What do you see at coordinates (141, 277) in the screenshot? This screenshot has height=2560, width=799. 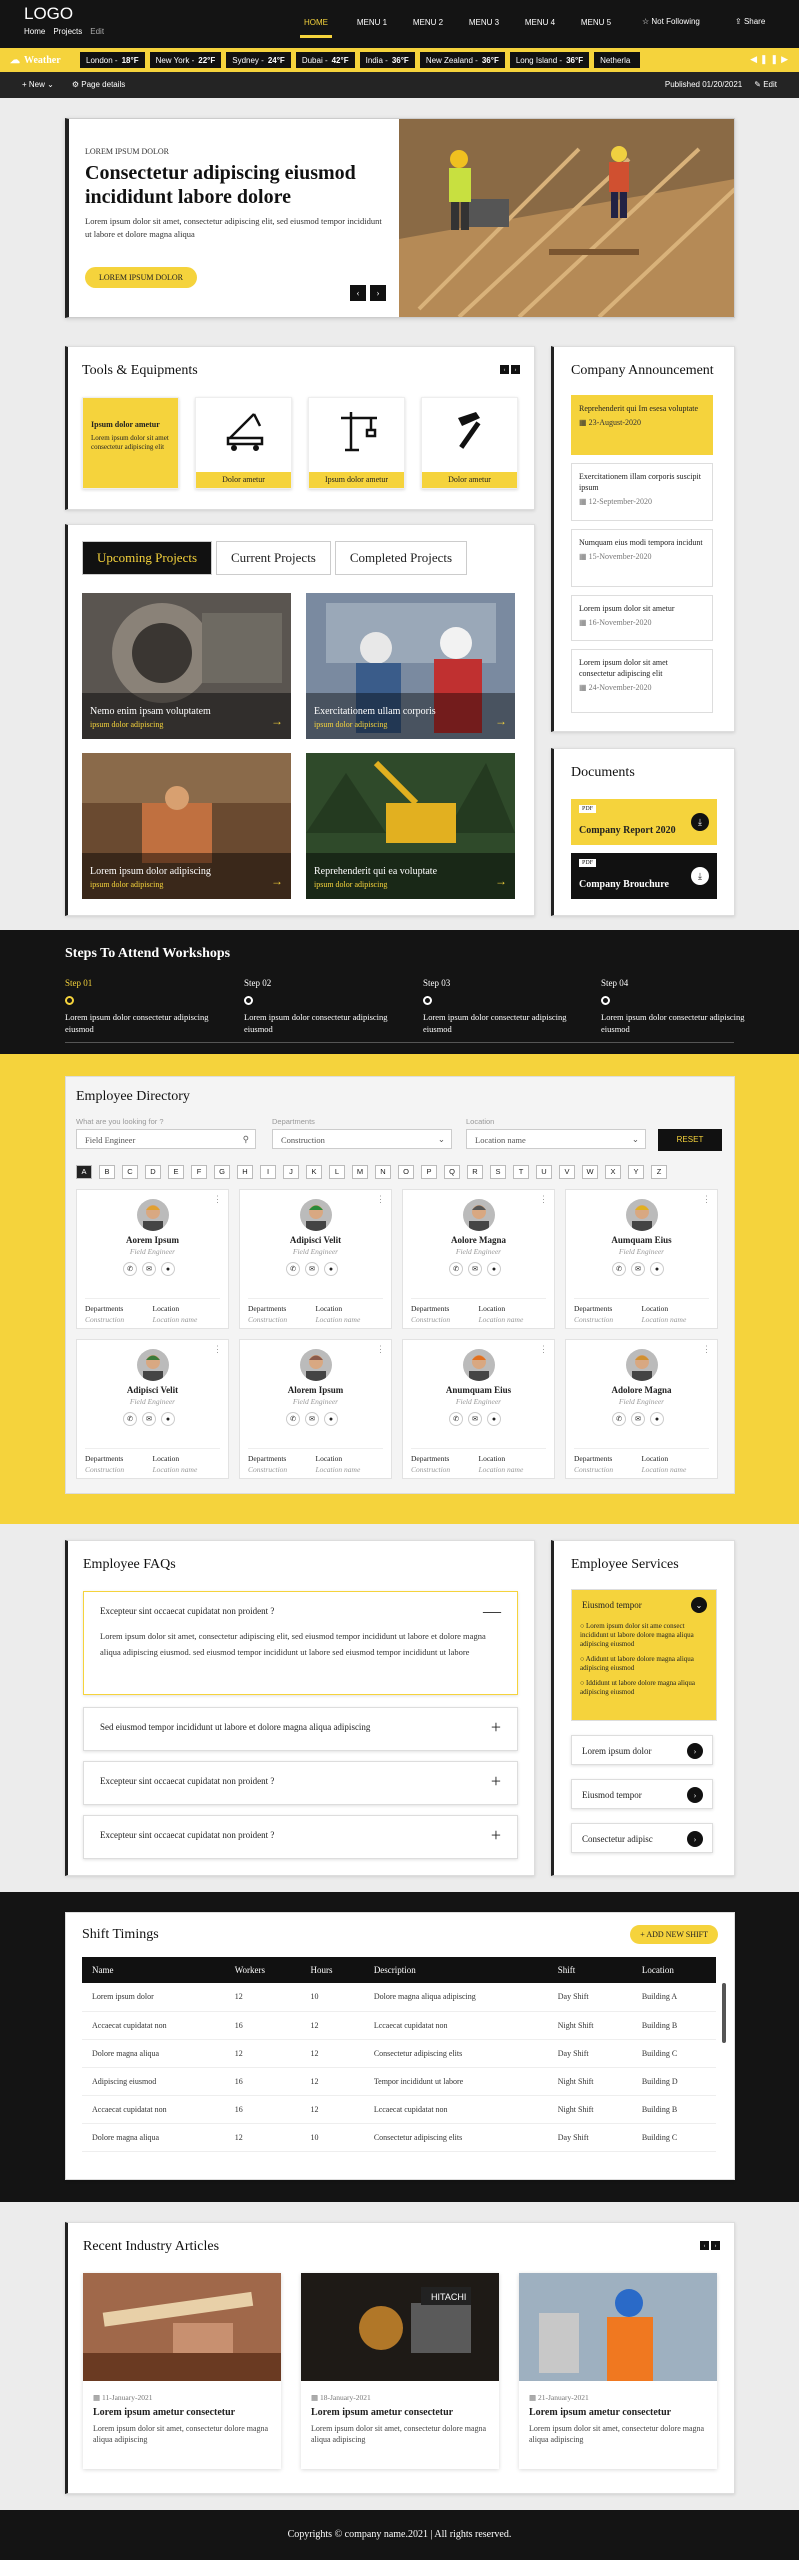 I see `hero-button: LOREM IPSUM DOLOR` at bounding box center [141, 277].